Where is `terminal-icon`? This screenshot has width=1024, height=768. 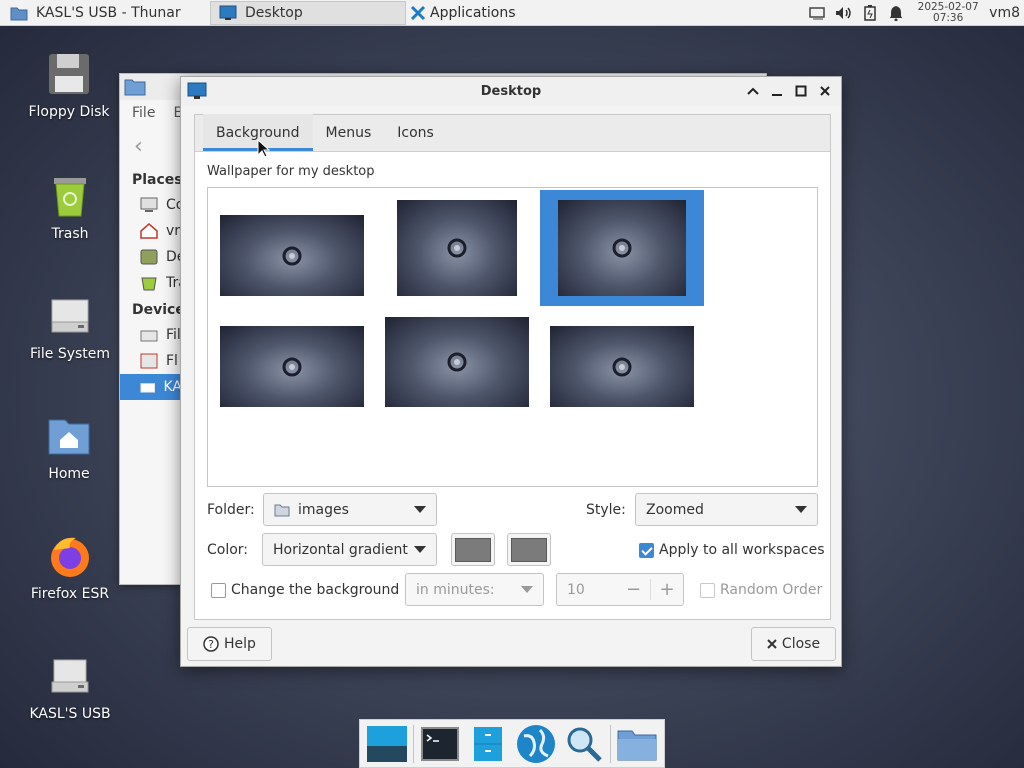
terminal-icon is located at coordinates (440, 743).